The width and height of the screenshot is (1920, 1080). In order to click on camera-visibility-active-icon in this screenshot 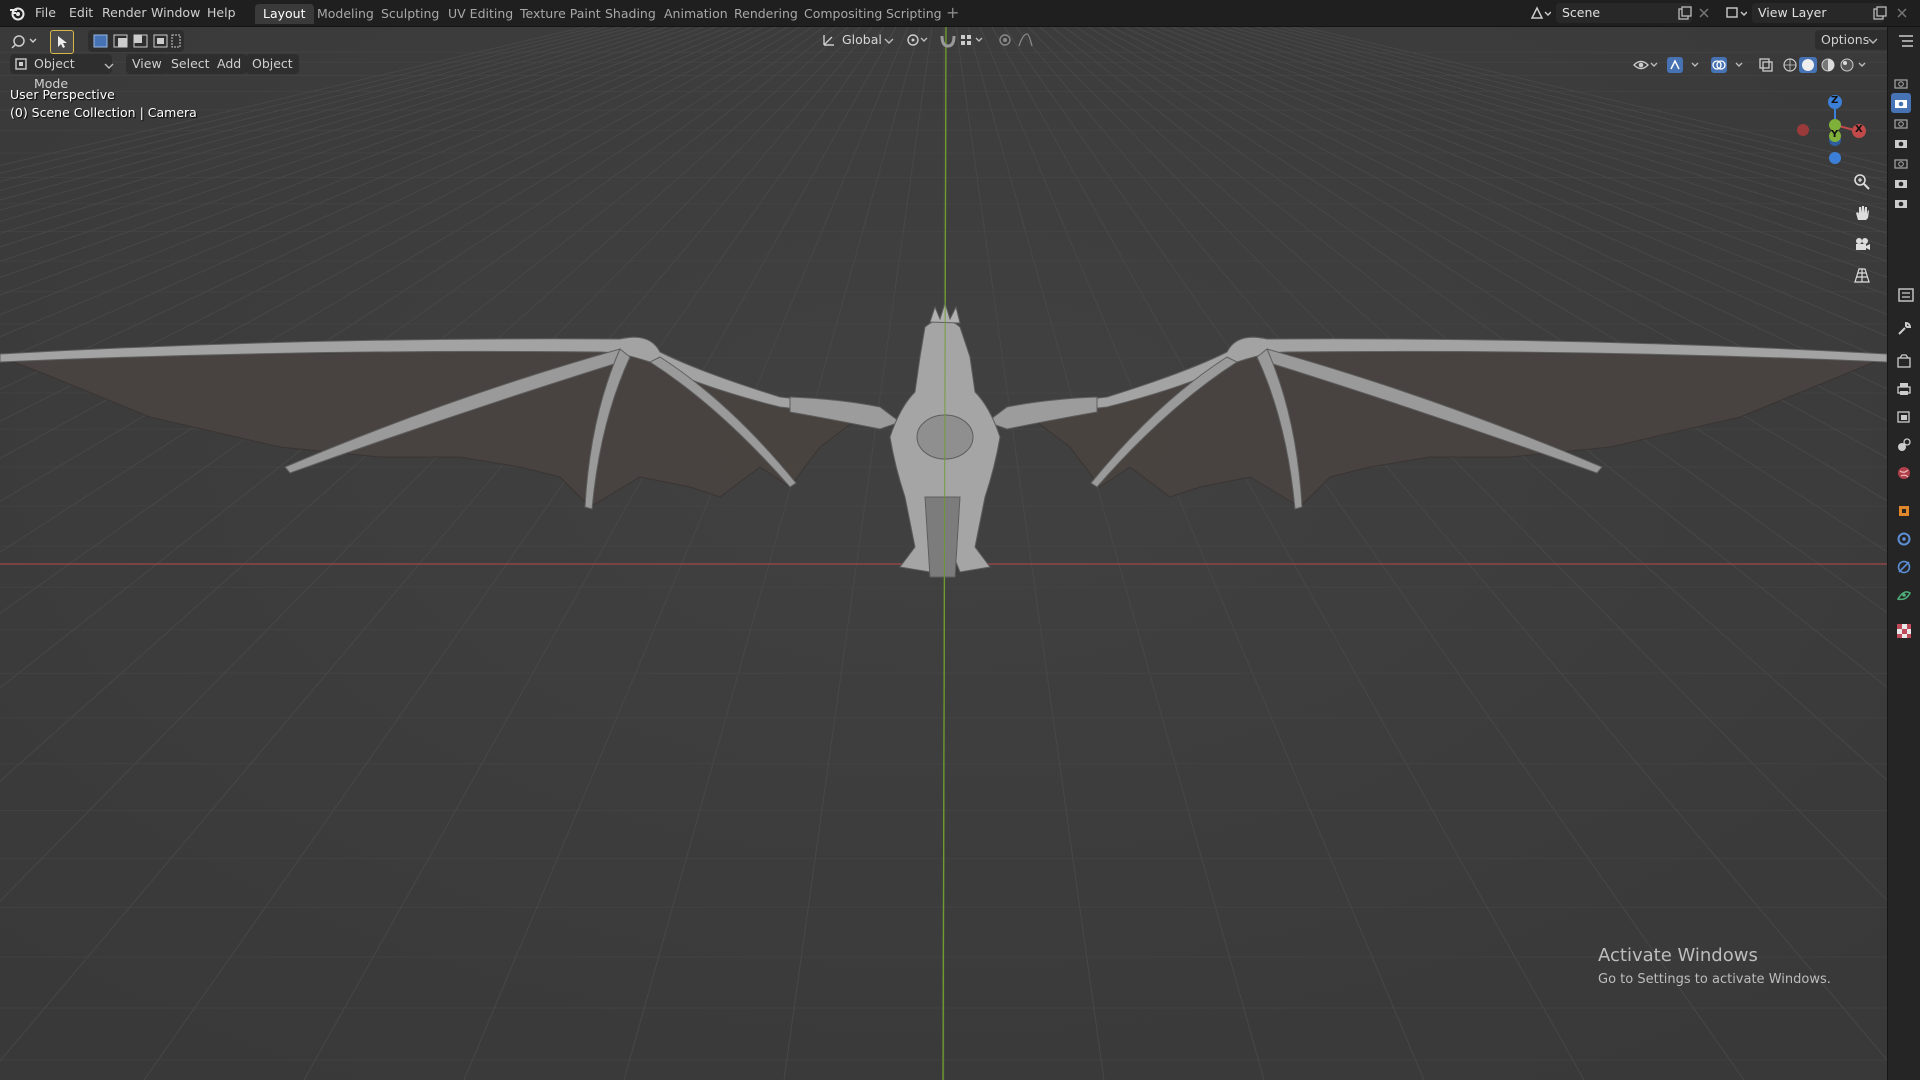, I will do `click(1901, 103)`.